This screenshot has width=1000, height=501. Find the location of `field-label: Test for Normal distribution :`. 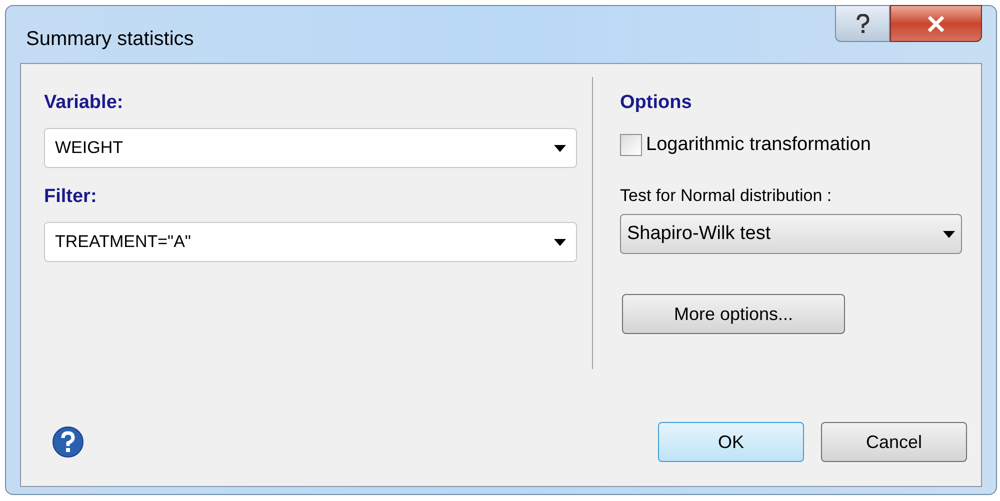

field-label: Test for Normal distribution : is located at coordinates (726, 195).